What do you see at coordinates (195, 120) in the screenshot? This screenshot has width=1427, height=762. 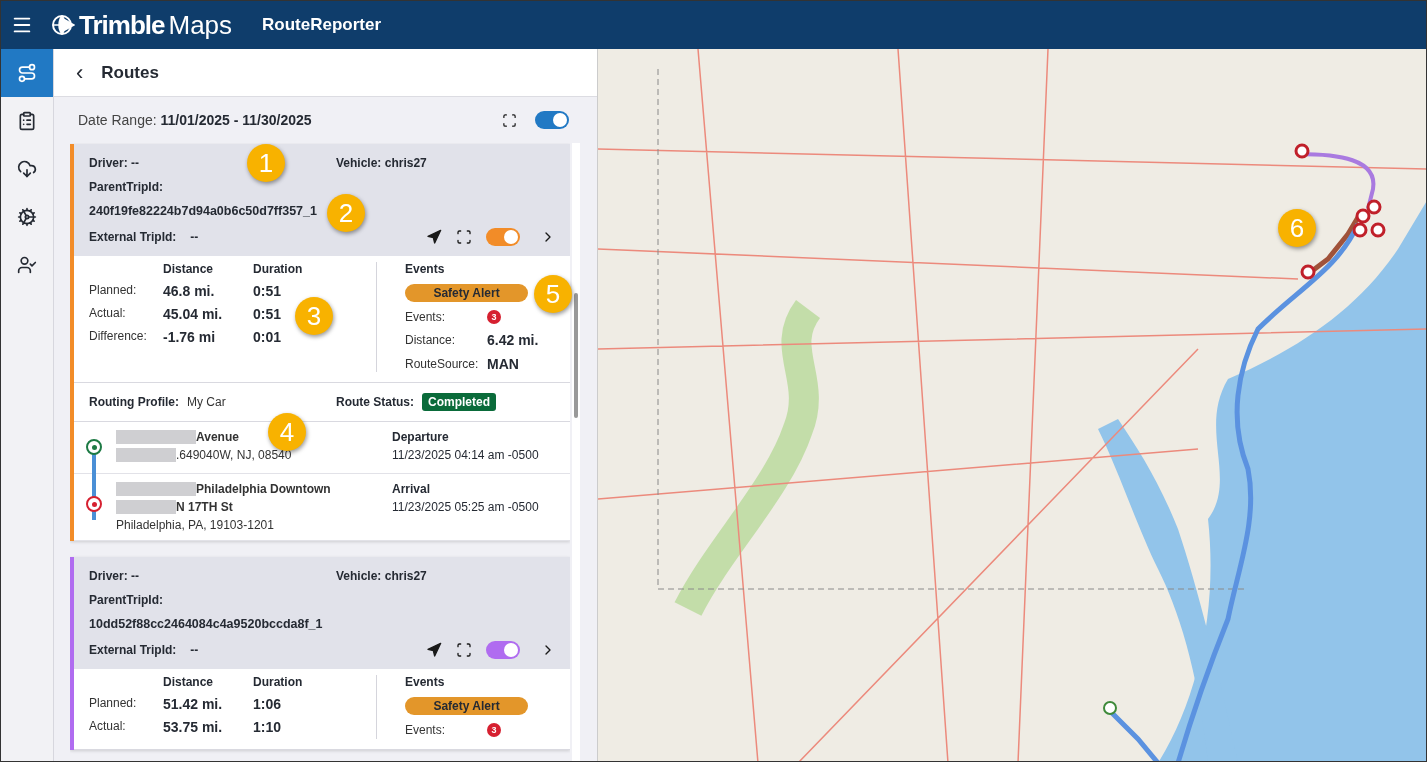 I see `date-range: Date Range: 11/01/2025 - 11/30/2025` at bounding box center [195, 120].